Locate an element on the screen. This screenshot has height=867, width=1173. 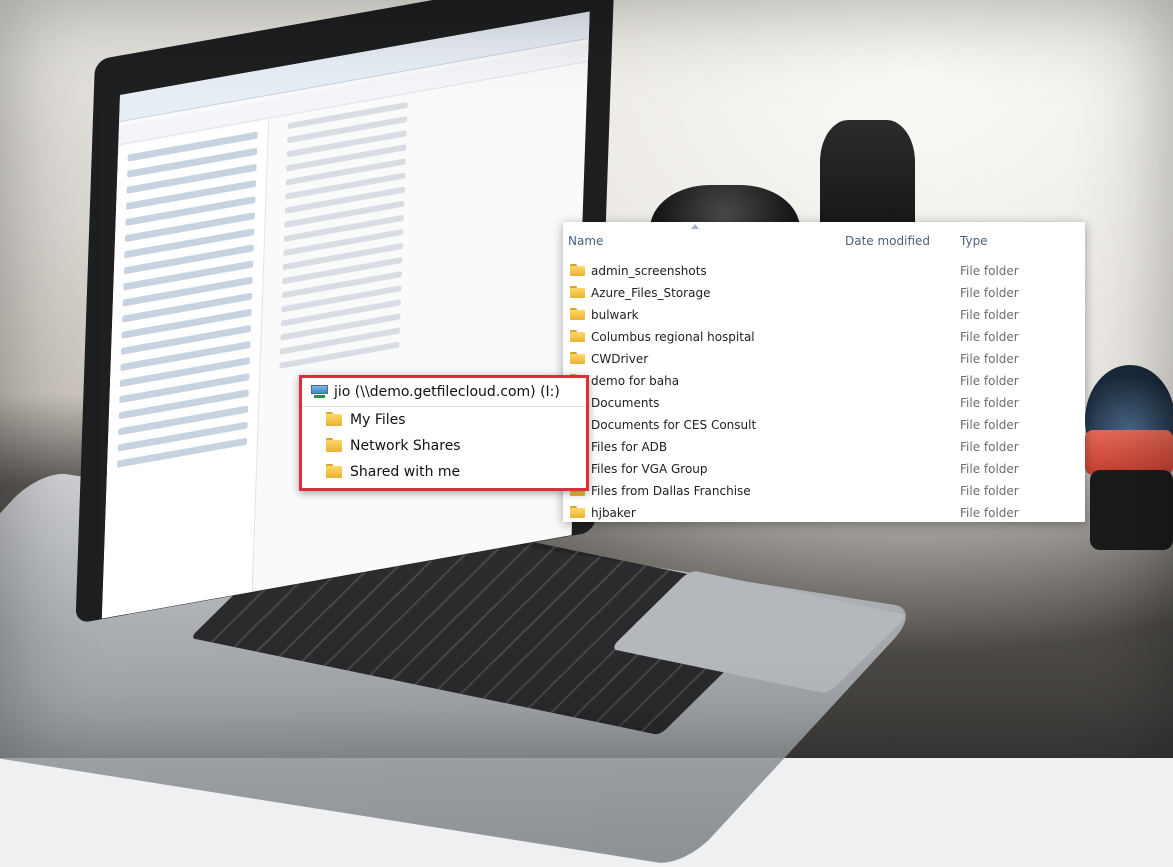
red-case-image is located at coordinates (1129, 452).